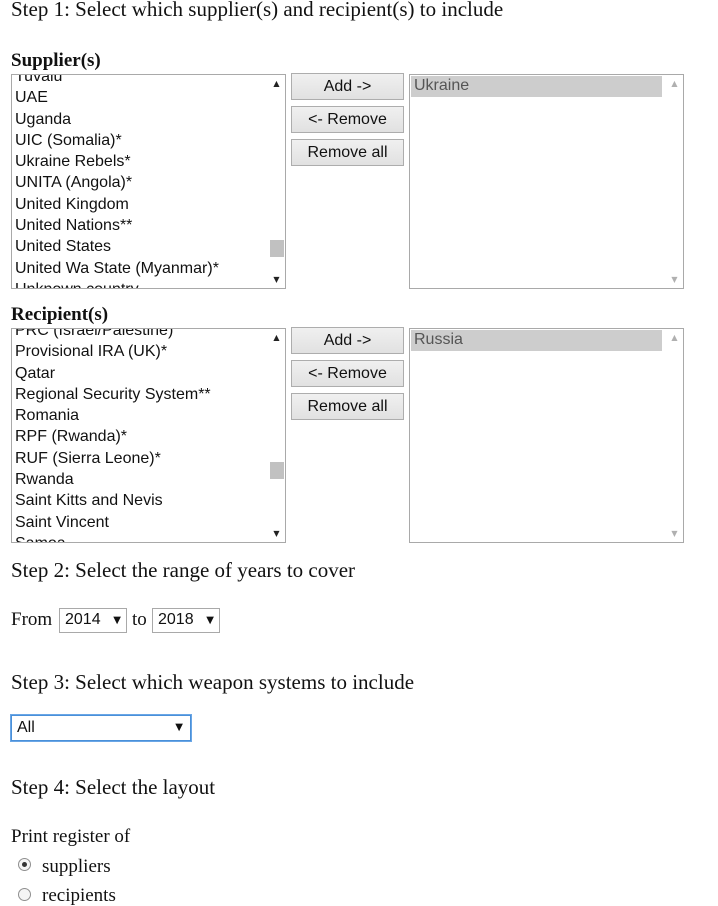  I want to click on radio-suppliers, so click(24, 864).